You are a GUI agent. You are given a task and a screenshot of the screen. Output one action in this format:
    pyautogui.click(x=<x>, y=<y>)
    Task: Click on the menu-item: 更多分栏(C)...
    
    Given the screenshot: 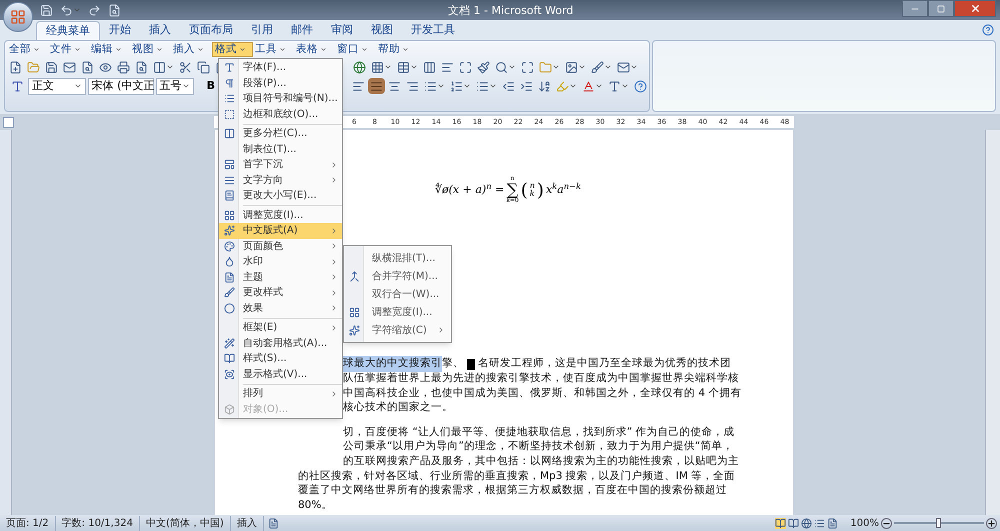 What is the action you would take?
    pyautogui.click(x=280, y=134)
    